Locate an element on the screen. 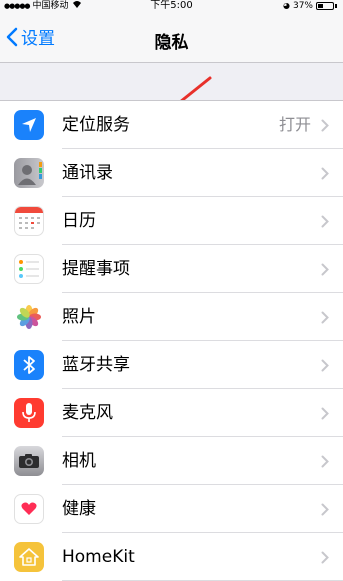 This screenshot has width=343, height=581. battery-percent: 37% is located at coordinates (302, 6).